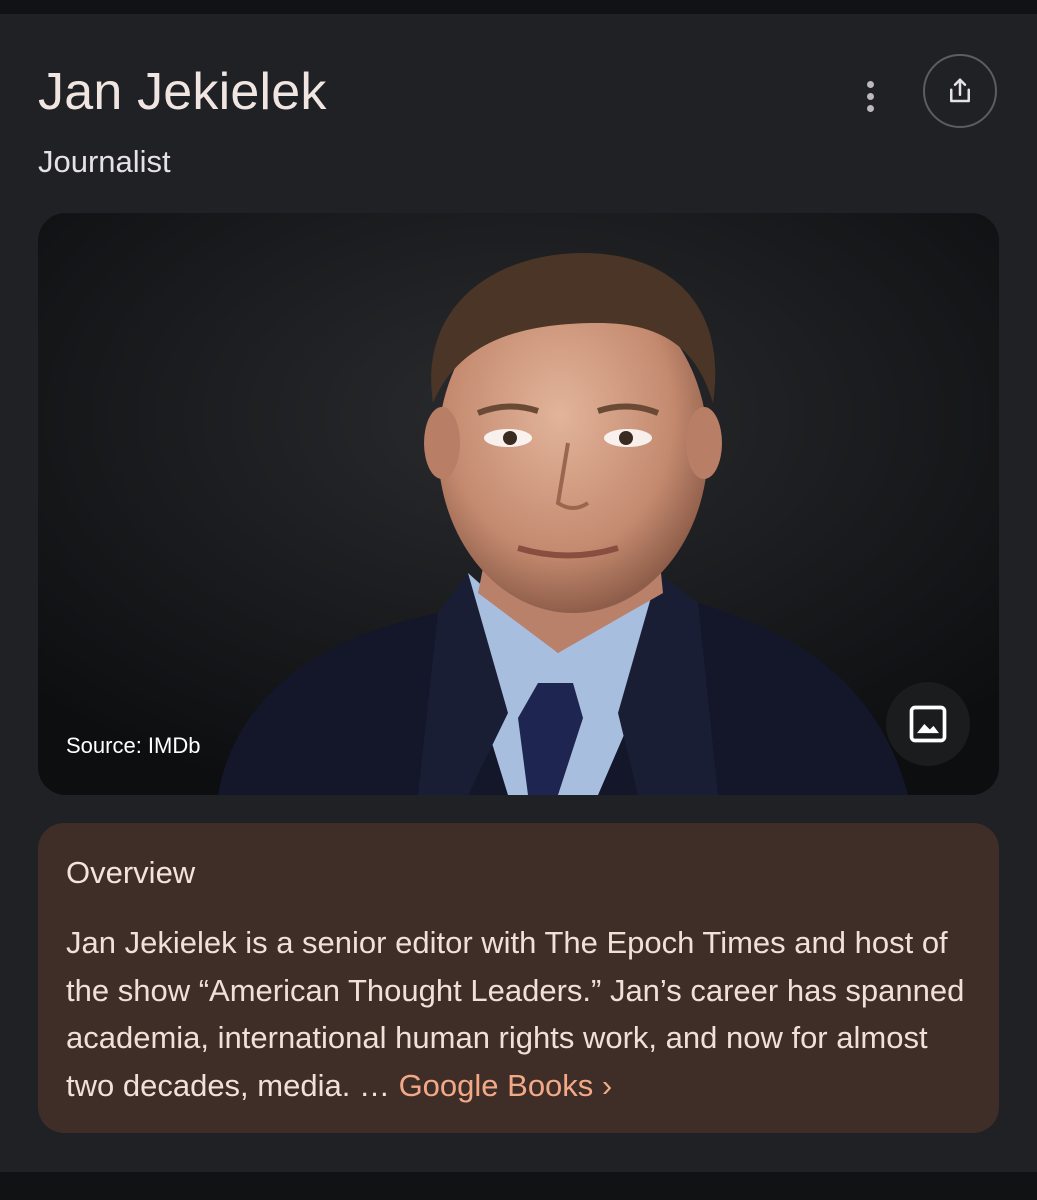 The image size is (1037, 1200). What do you see at coordinates (870, 96) in the screenshot?
I see `more-options-button` at bounding box center [870, 96].